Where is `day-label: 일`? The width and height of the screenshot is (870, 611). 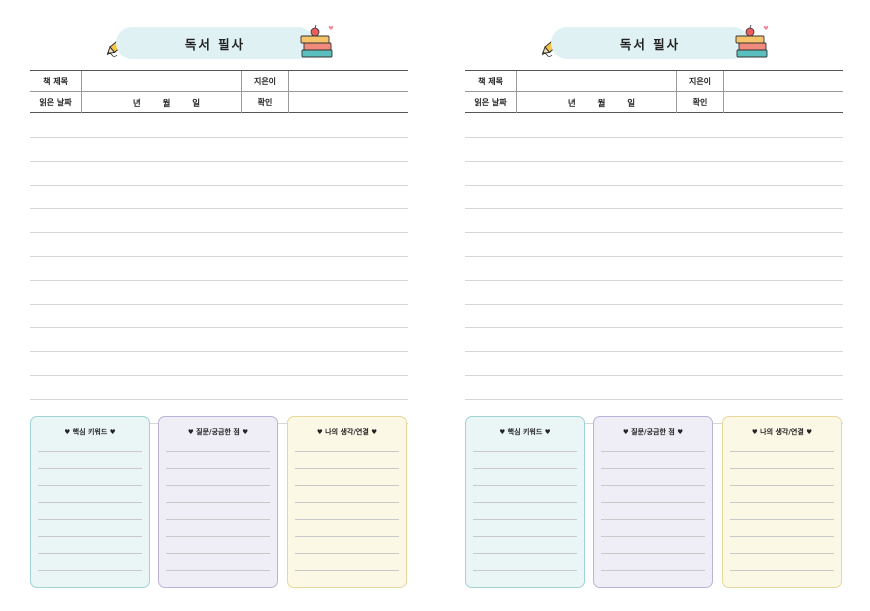
day-label: 일 is located at coordinates (196, 103).